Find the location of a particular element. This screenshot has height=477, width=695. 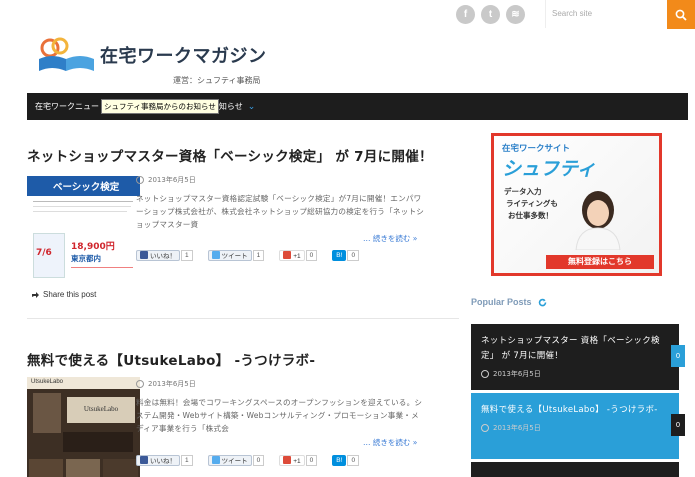

twitter-icon: t is located at coordinates (490, 14).